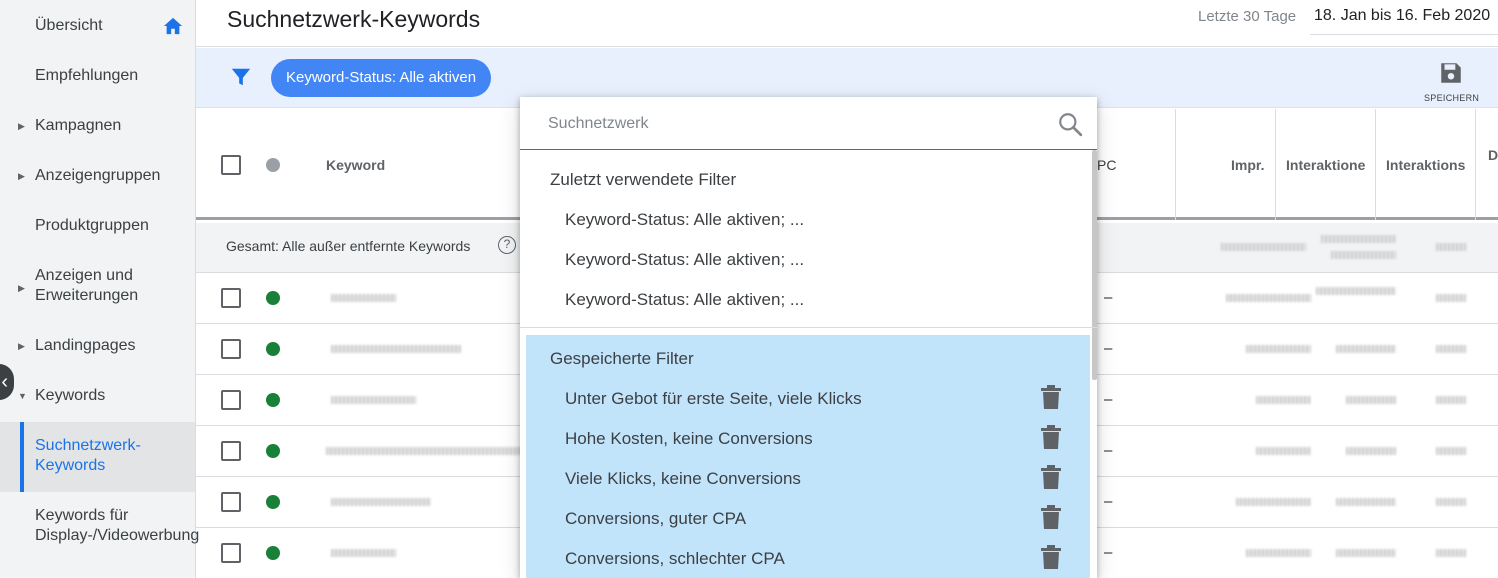  Describe the element at coordinates (1094, 265) in the screenshot. I see `dropdown-scrollbar` at that location.